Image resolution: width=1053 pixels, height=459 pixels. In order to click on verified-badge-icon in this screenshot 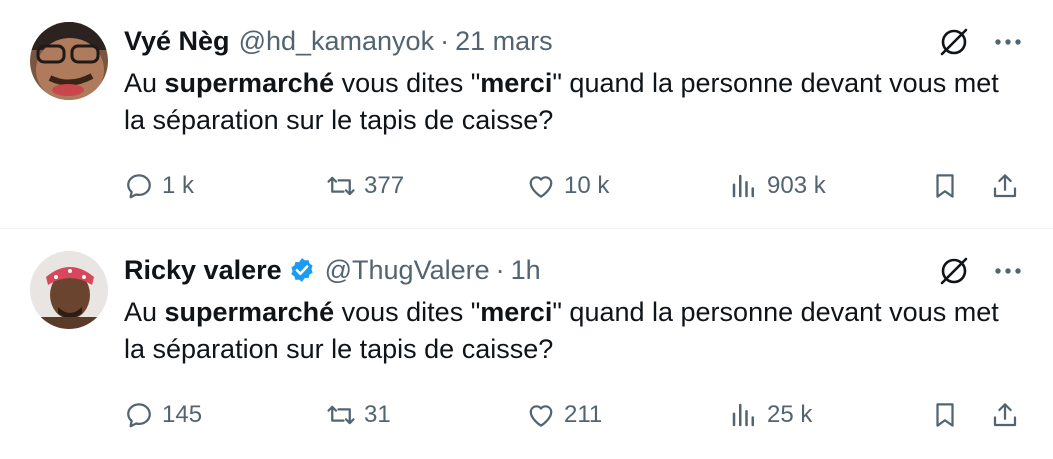, I will do `click(302, 270)`.